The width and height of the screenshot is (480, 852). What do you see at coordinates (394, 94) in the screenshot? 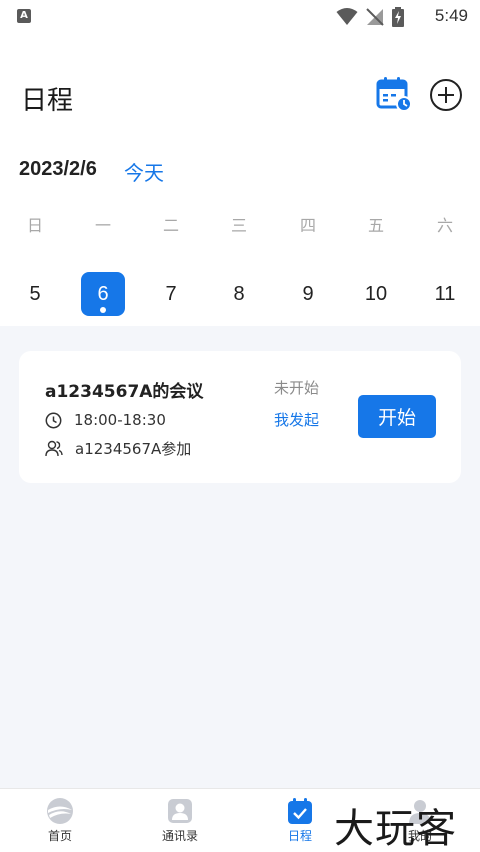
I see `calendar-clock-icon` at bounding box center [394, 94].